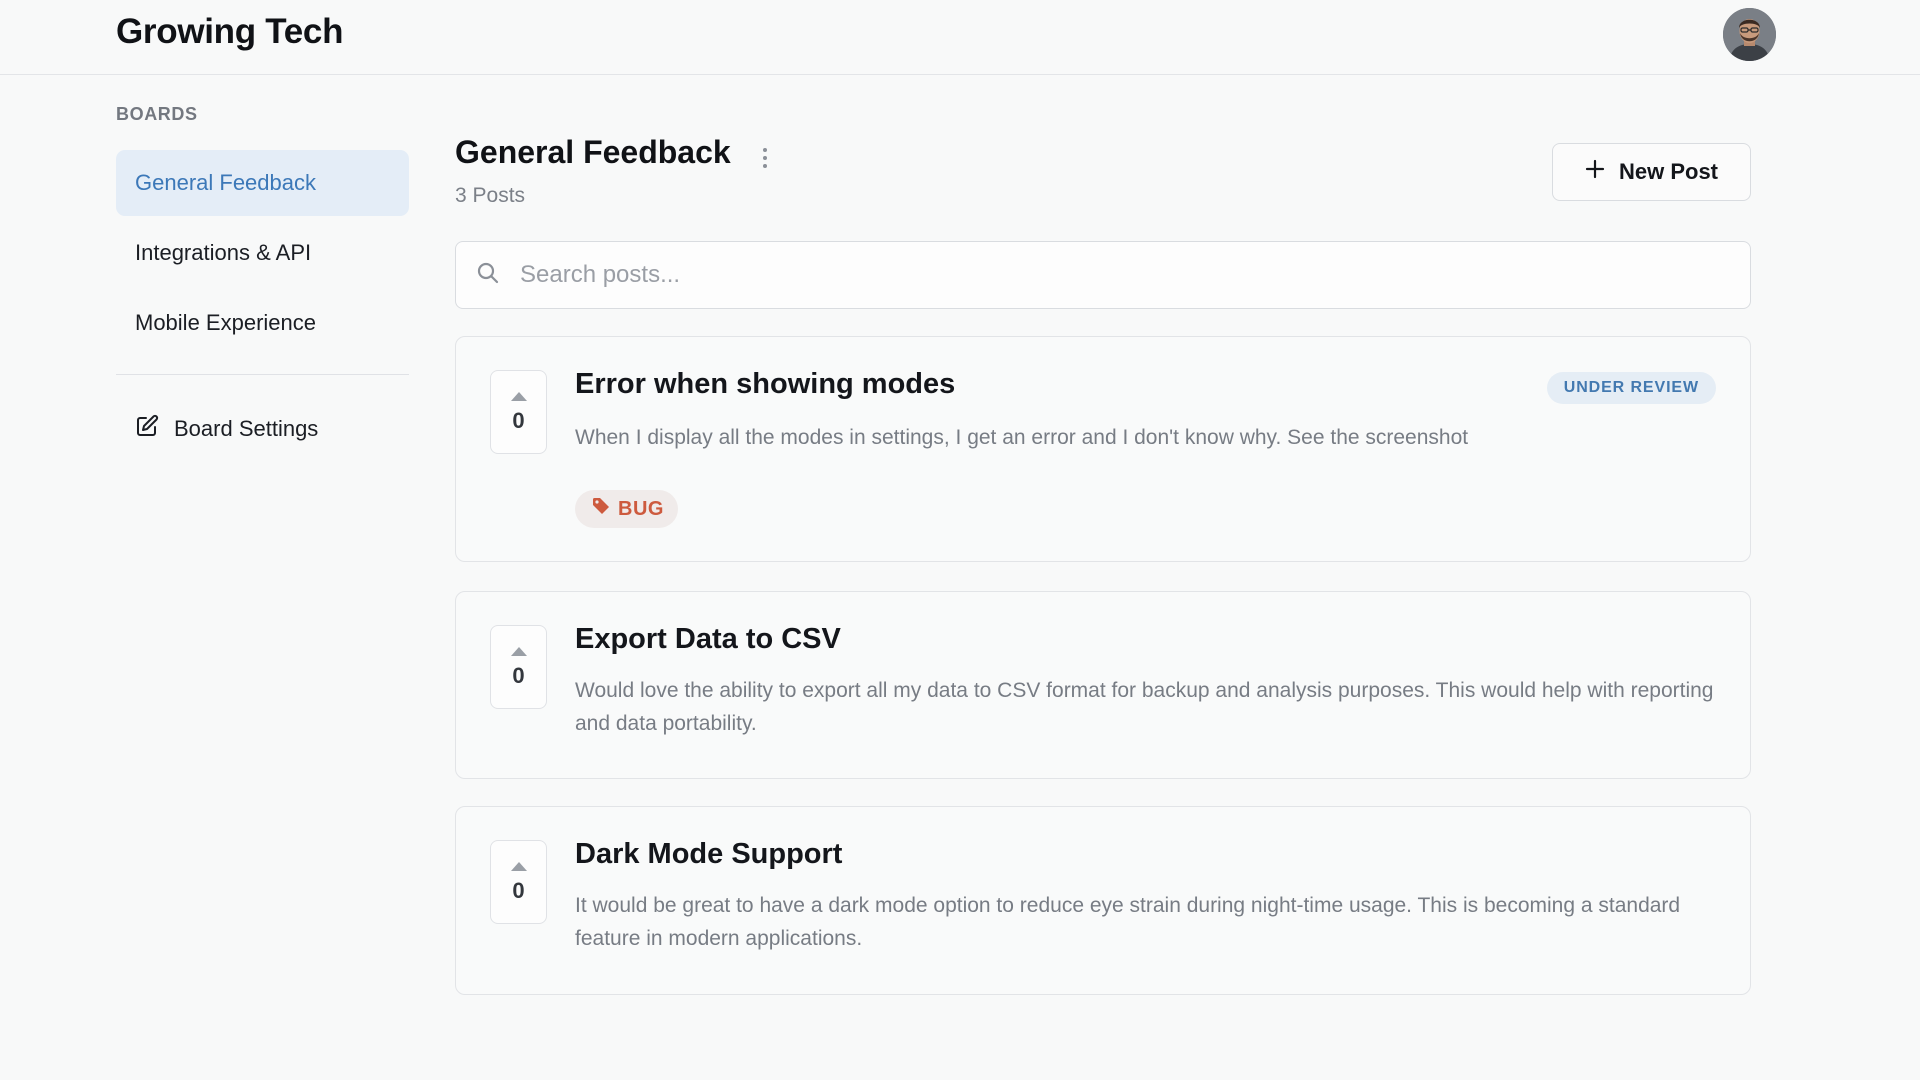 This screenshot has height=1080, width=1920. I want to click on sidebar-item-mobile-experience: Mobile Experience, so click(262, 323).